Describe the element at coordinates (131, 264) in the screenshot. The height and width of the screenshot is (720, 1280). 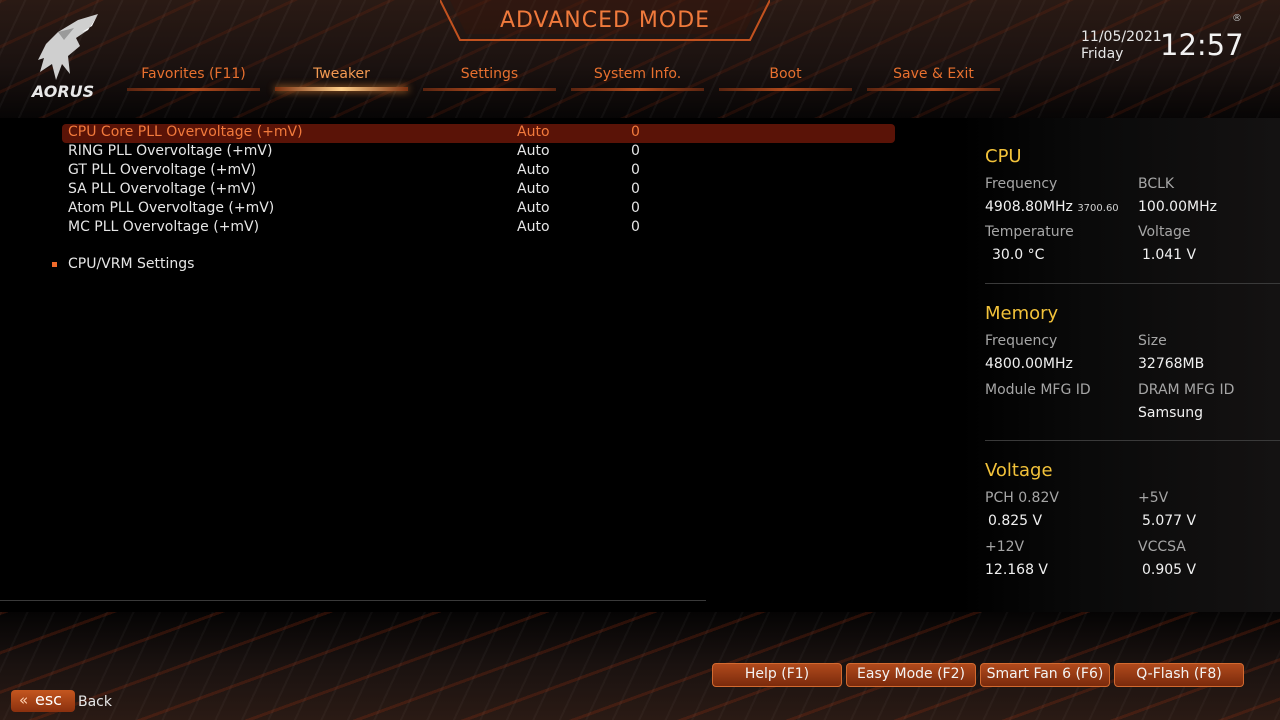
I see `submenu-label: CPU/VRM Settings` at that location.